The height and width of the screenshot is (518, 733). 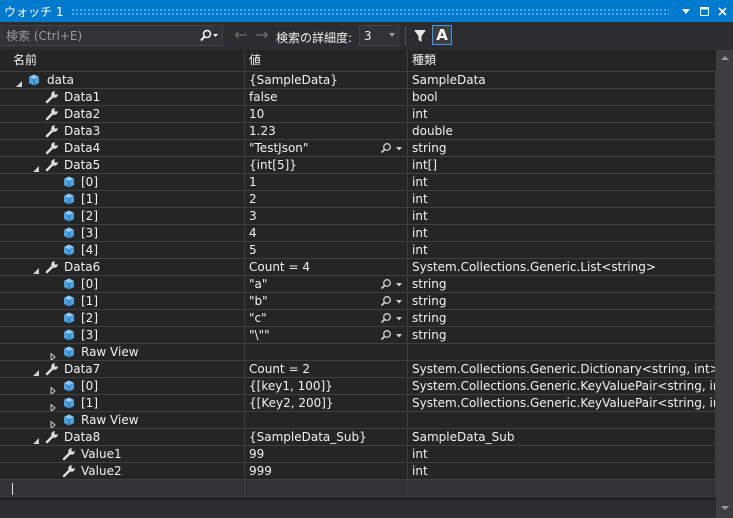 What do you see at coordinates (122, 97) in the screenshot?
I see `name-cell: Data1` at bounding box center [122, 97].